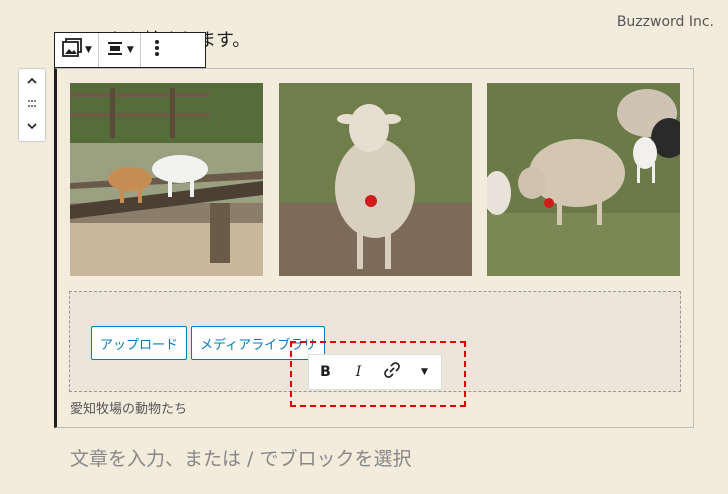 The width and height of the screenshot is (728, 494). I want to click on watermark: Buzzword Inc., so click(665, 22).